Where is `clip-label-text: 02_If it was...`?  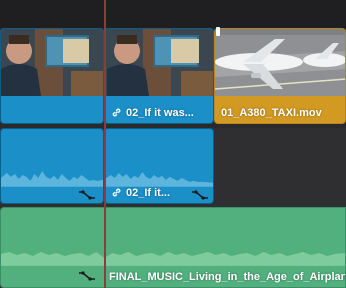 clip-label-text: 02_If it was... is located at coordinates (160, 113).